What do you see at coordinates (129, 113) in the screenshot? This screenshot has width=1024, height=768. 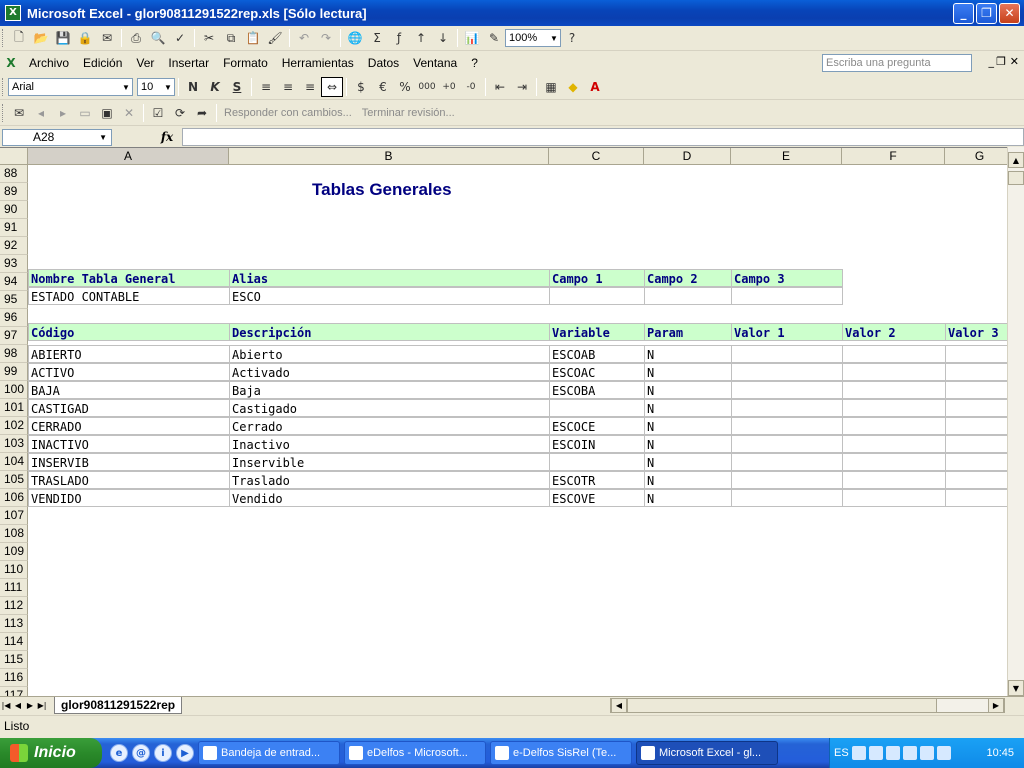 I see `delete-comment-icon: ✕` at bounding box center [129, 113].